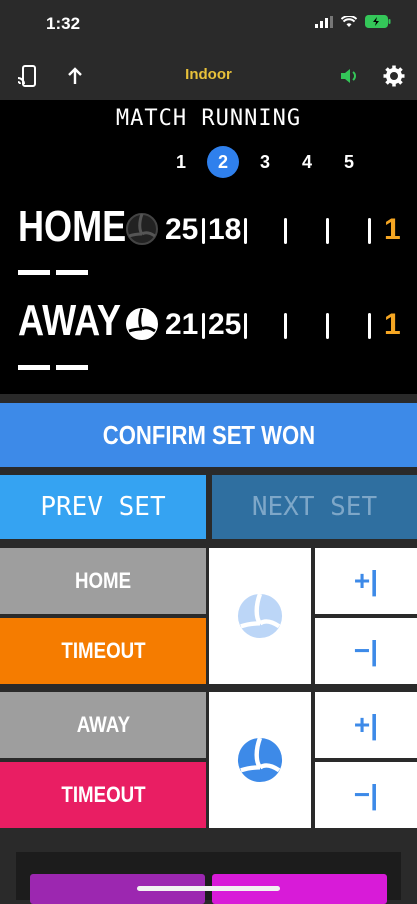 The width and height of the screenshot is (417, 904). Describe the element at coordinates (366, 795) in the screenshot. I see `away-minus-button: −|` at that location.